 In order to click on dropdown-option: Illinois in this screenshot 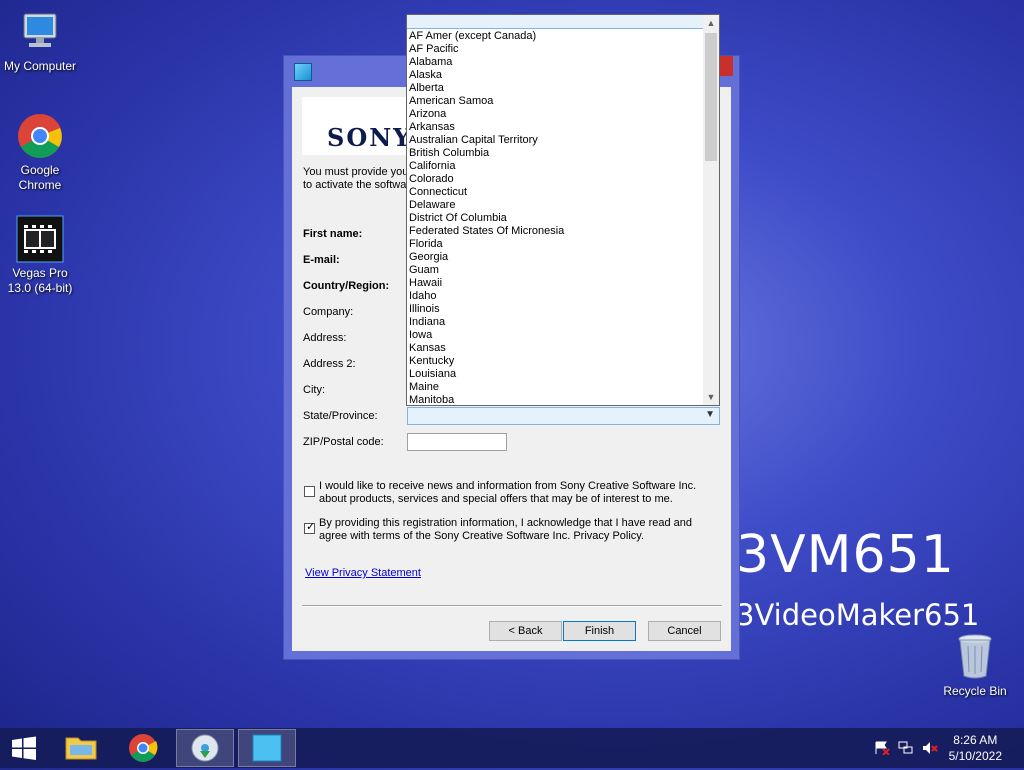, I will do `click(557, 309)`.